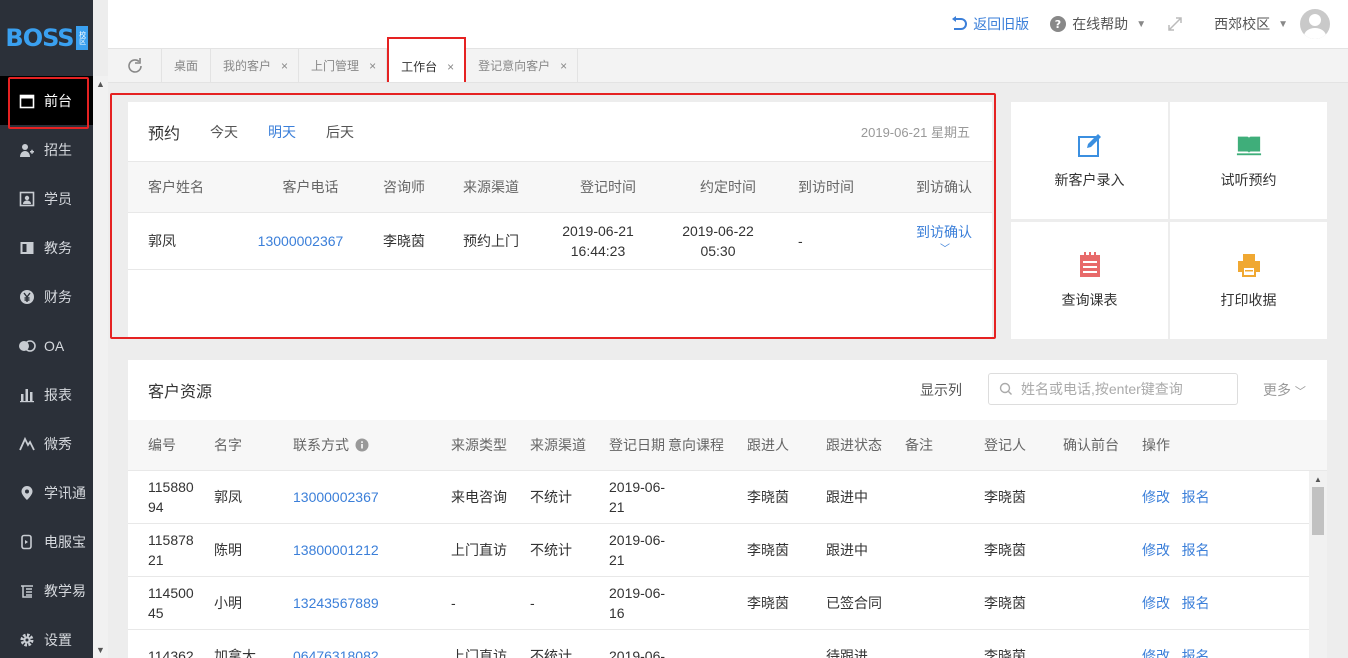  I want to click on sidebar-item-label: 微秀, so click(58, 443).